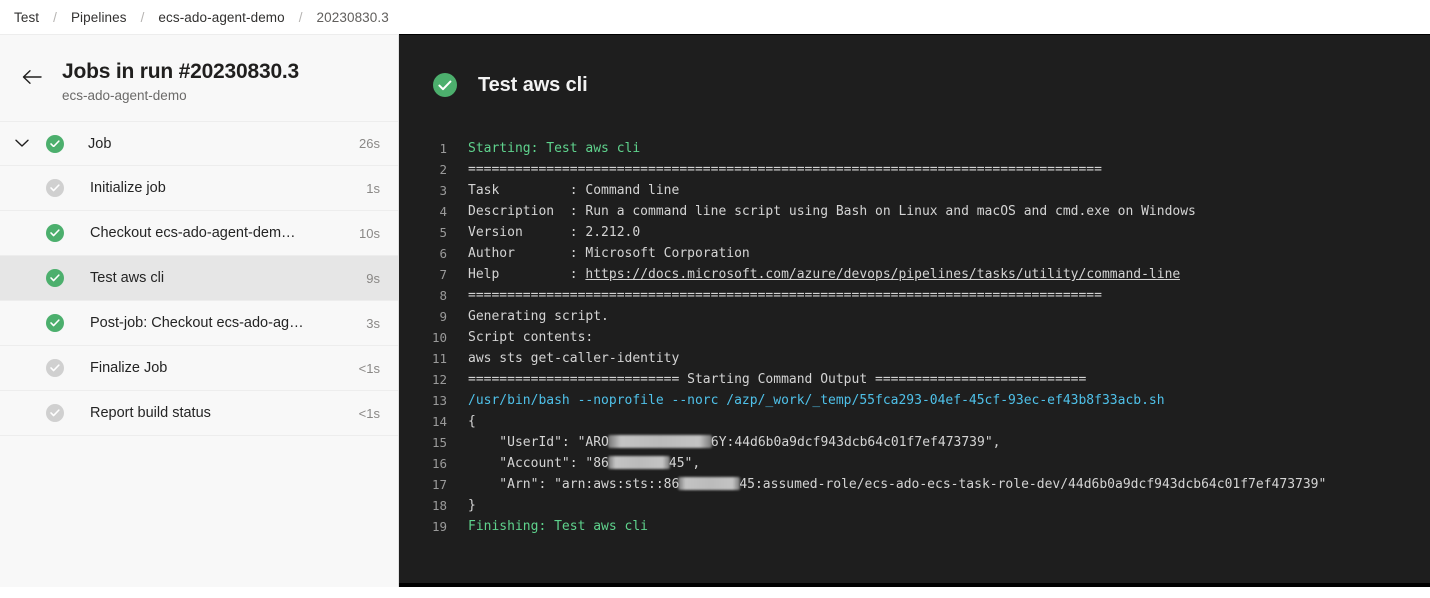 The image size is (1430, 598). What do you see at coordinates (439, 484) in the screenshot?
I see `log-line-number: 17` at bounding box center [439, 484].